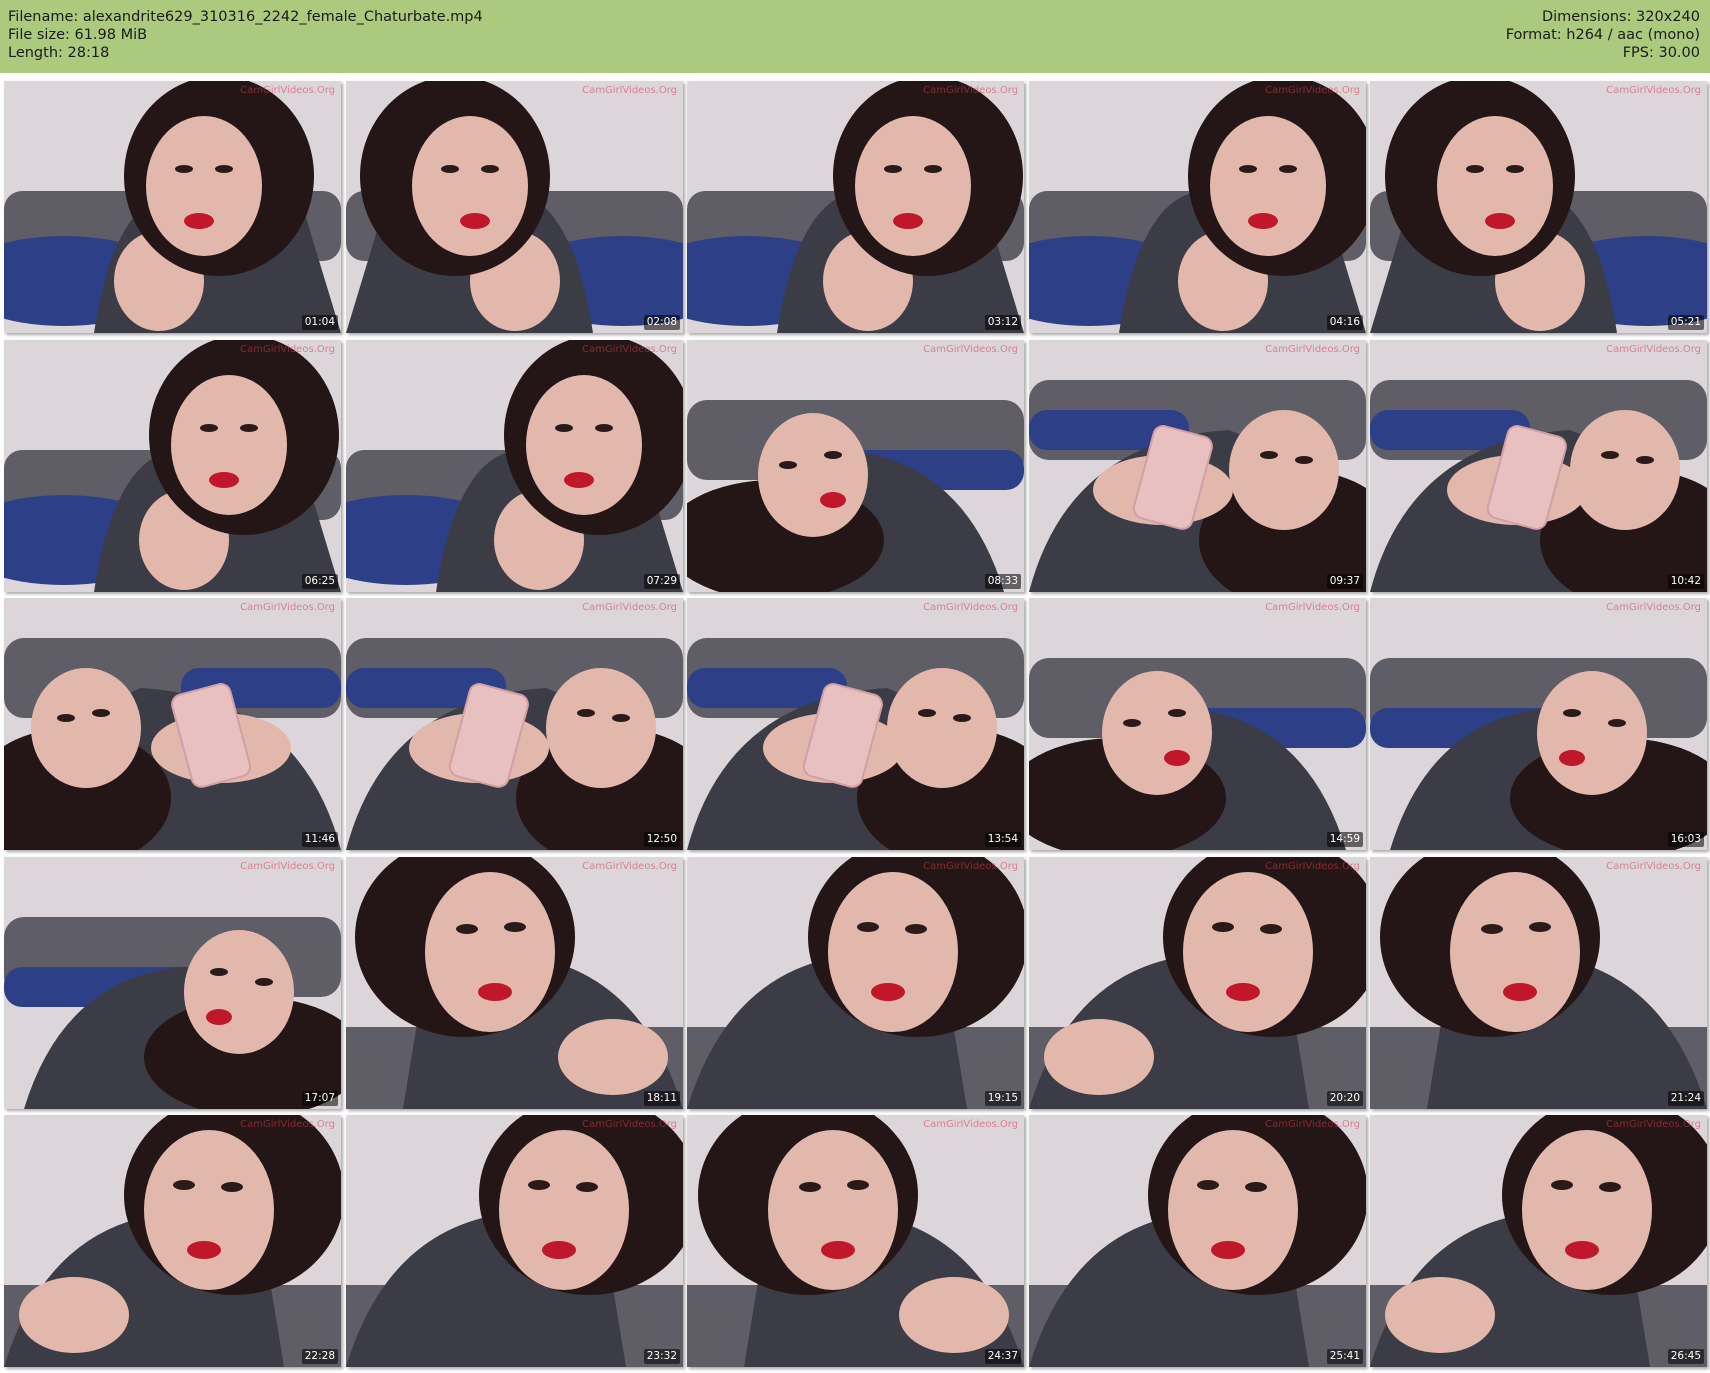 The width and height of the screenshot is (1710, 1373). What do you see at coordinates (1685, 1098) in the screenshot?
I see `timestamp-label: 21:24` at bounding box center [1685, 1098].